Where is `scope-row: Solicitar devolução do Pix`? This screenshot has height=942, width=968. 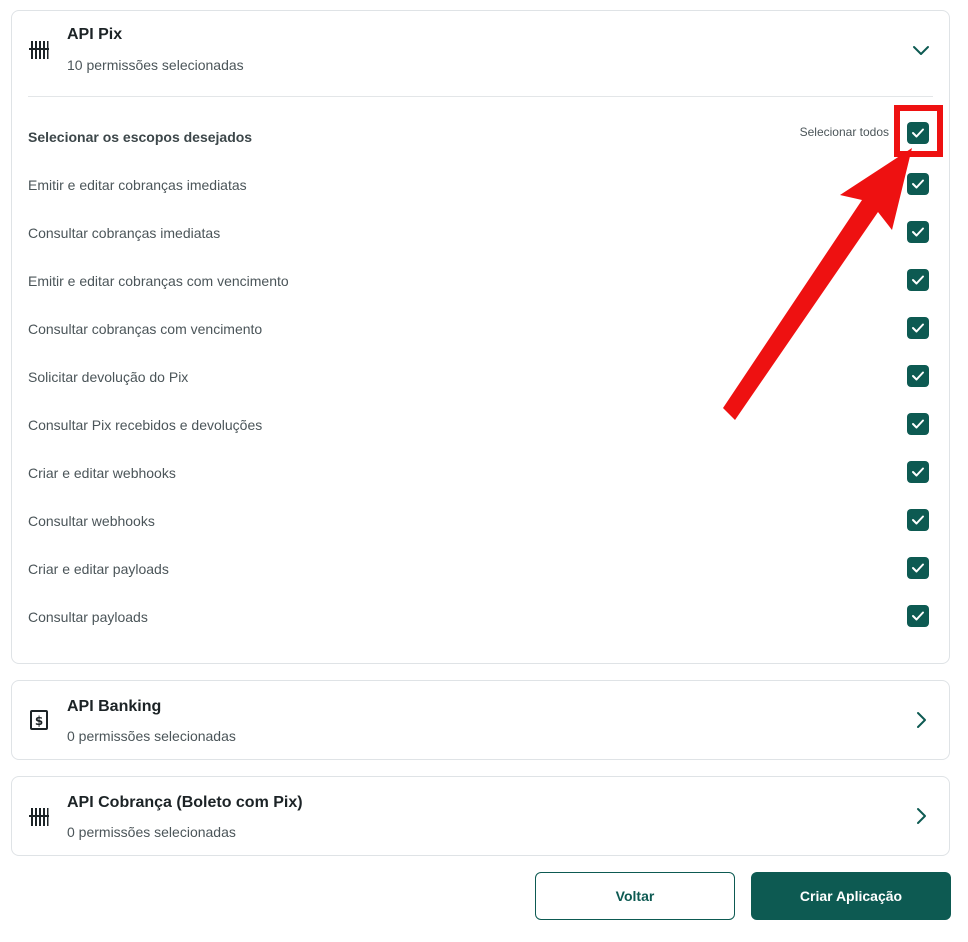 scope-row: Solicitar devolução do Pix is located at coordinates (478, 377).